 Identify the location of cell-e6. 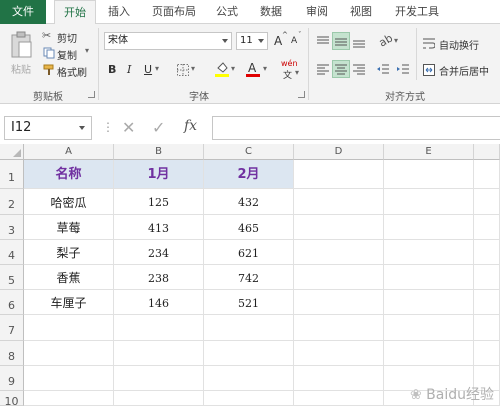
(429, 302).